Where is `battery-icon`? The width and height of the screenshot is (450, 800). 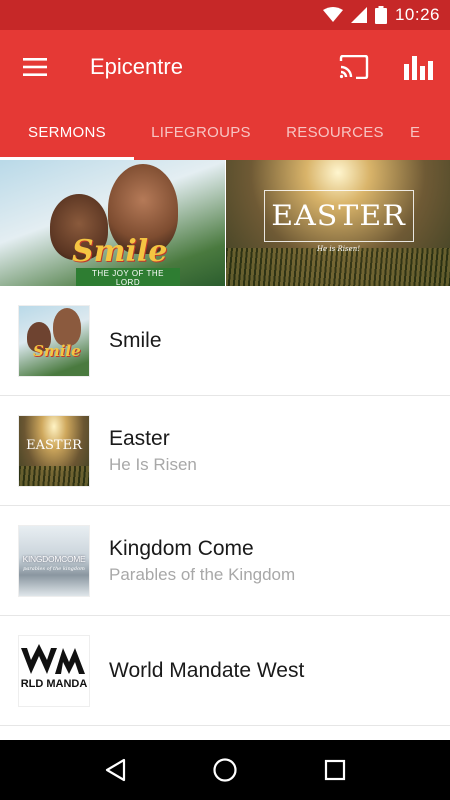 battery-icon is located at coordinates (380, 15).